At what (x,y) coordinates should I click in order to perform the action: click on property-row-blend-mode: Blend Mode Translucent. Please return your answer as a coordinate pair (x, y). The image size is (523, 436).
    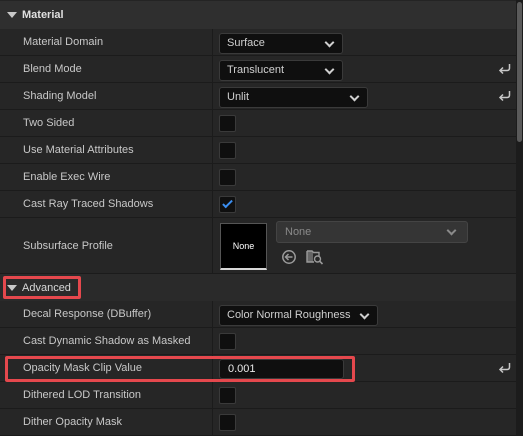
    Looking at the image, I should click on (258, 69).